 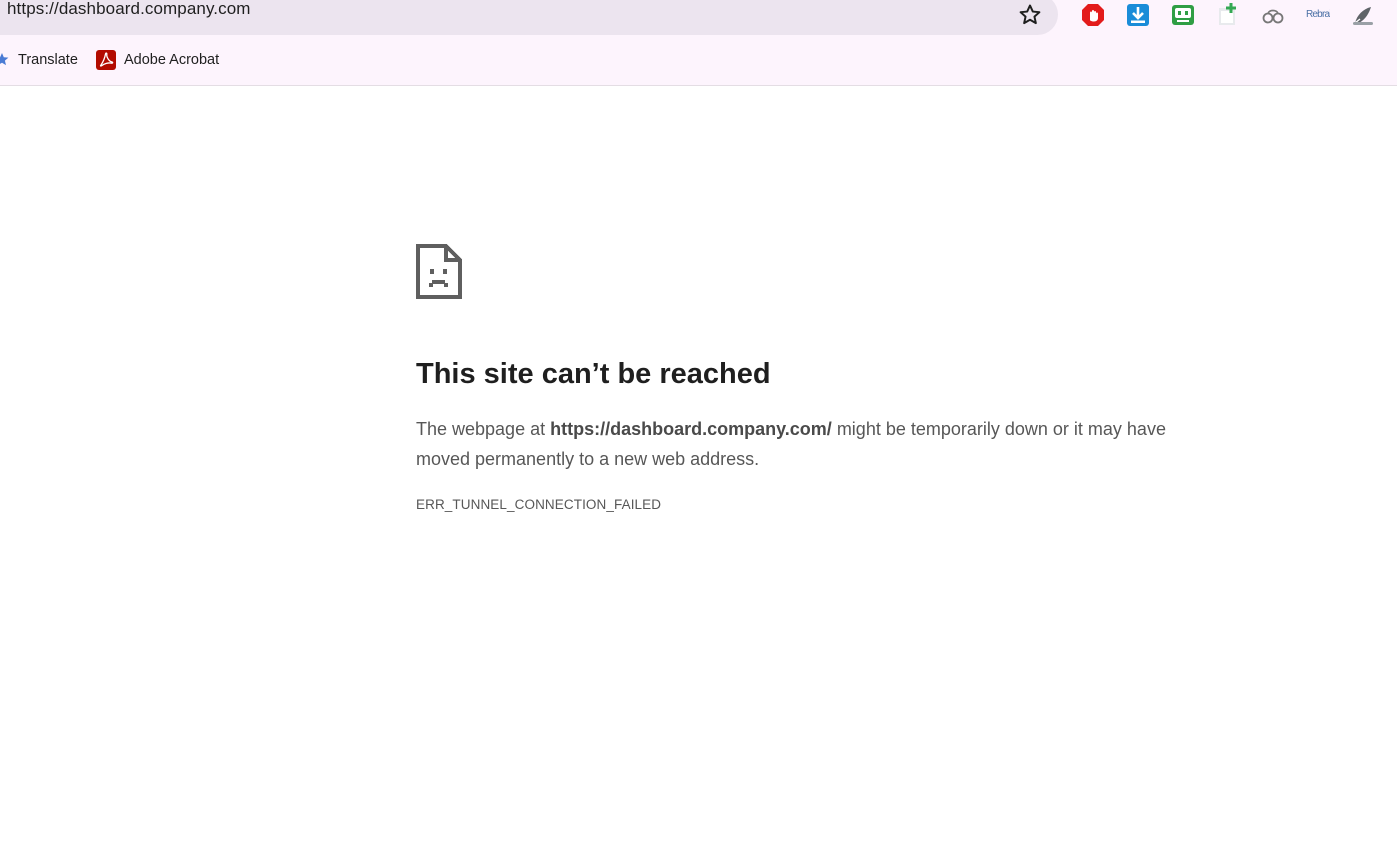 What do you see at coordinates (698, 43) in the screenshot?
I see `browser-toolbar: https://dashboard.company.com Rebrain` at bounding box center [698, 43].